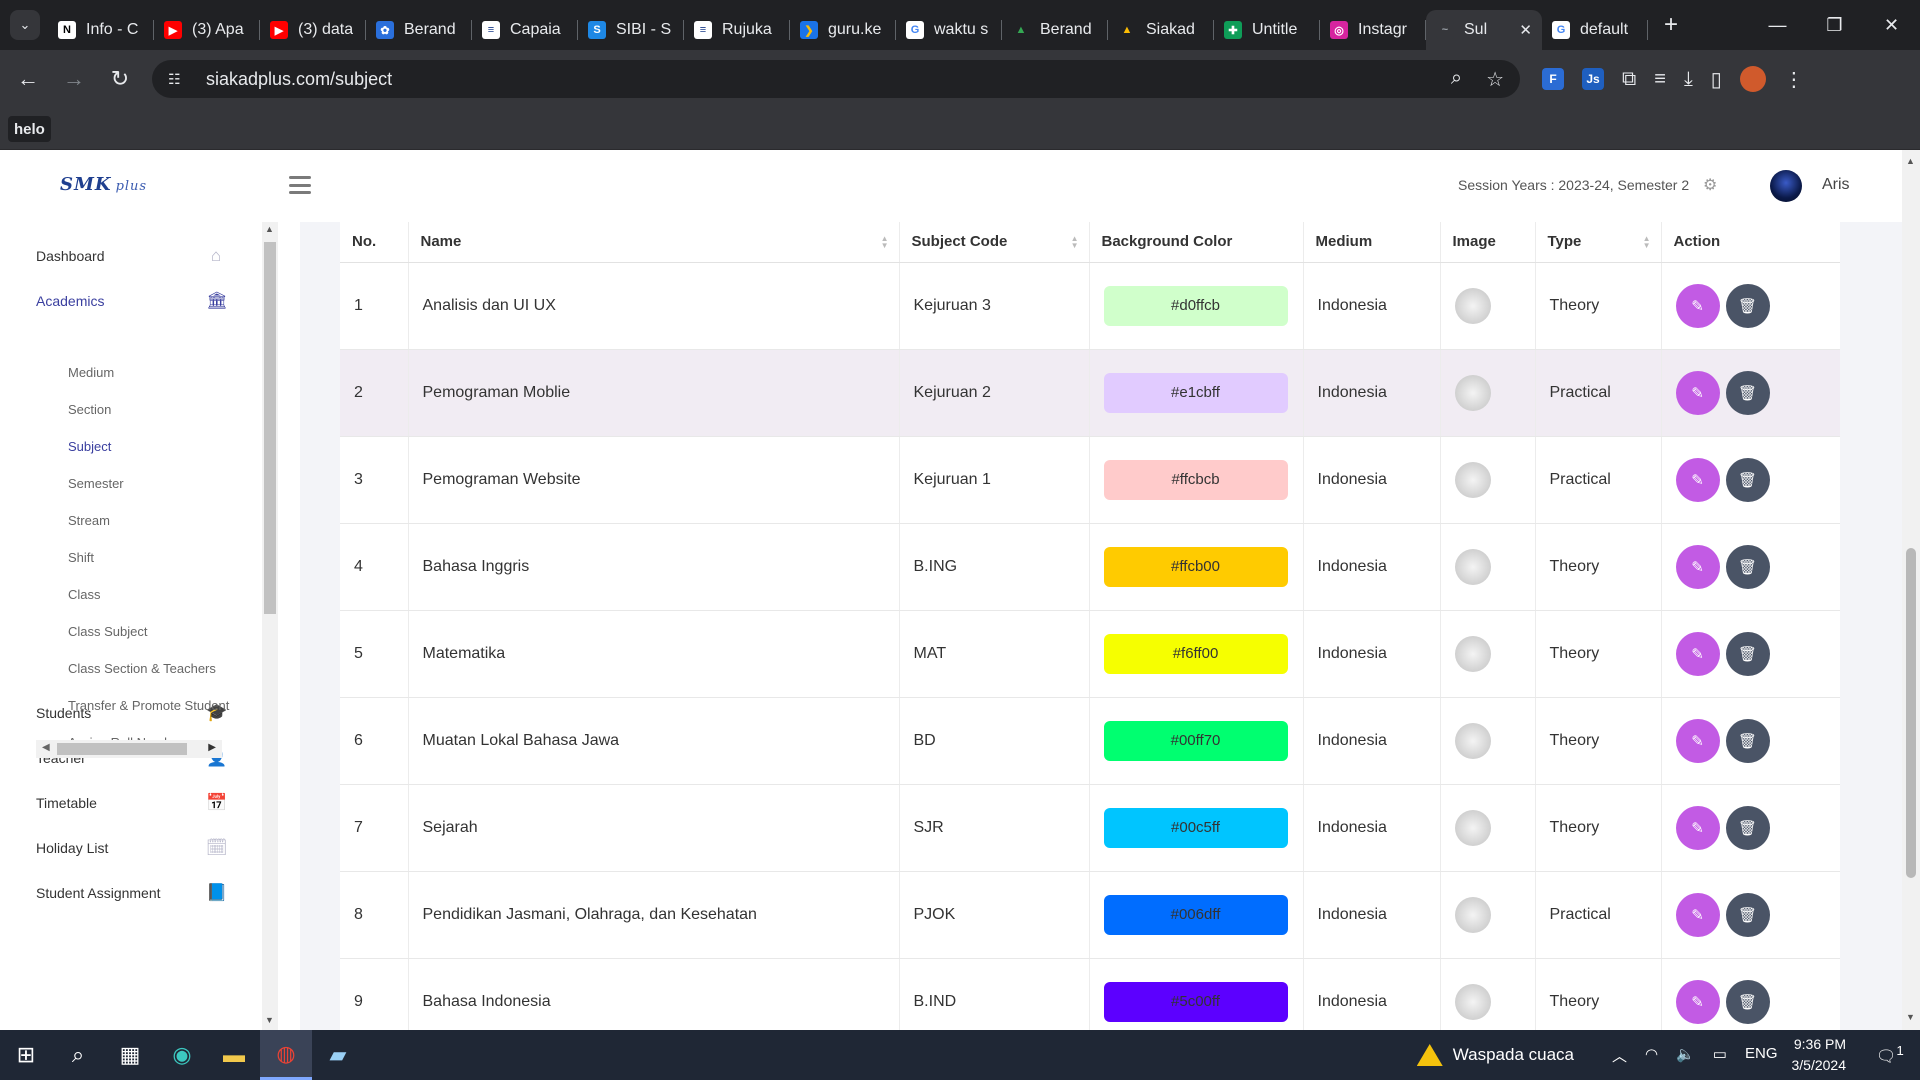 This screenshot has width=1920, height=1080. What do you see at coordinates (286, 1055) in the screenshot?
I see `chrome-browser-icon: ◍` at bounding box center [286, 1055].